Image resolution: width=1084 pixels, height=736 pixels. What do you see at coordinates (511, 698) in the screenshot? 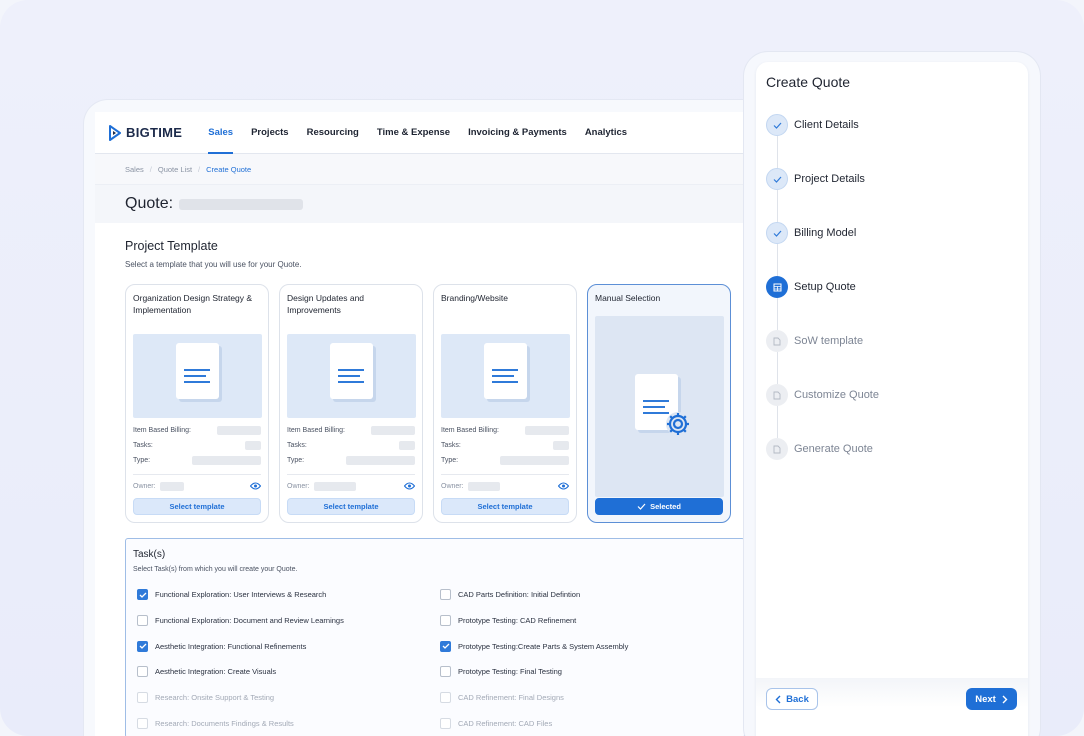
I see `task-label: CAD Refinement: Final Designs` at bounding box center [511, 698].